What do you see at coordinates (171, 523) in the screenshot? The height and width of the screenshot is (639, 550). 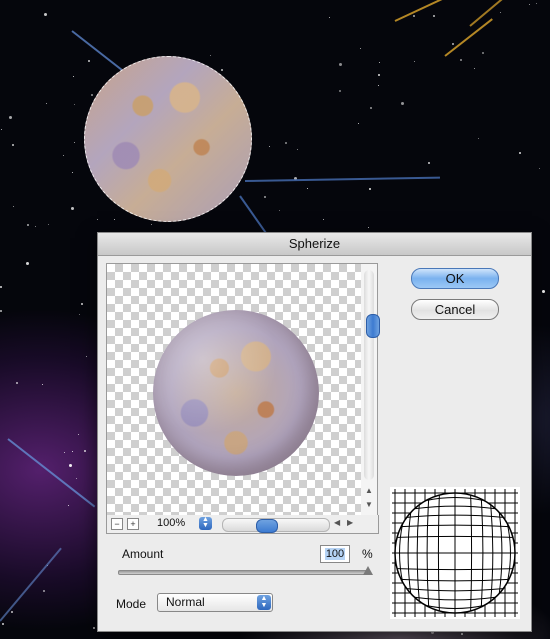 I see `zoom-level: 100%` at bounding box center [171, 523].